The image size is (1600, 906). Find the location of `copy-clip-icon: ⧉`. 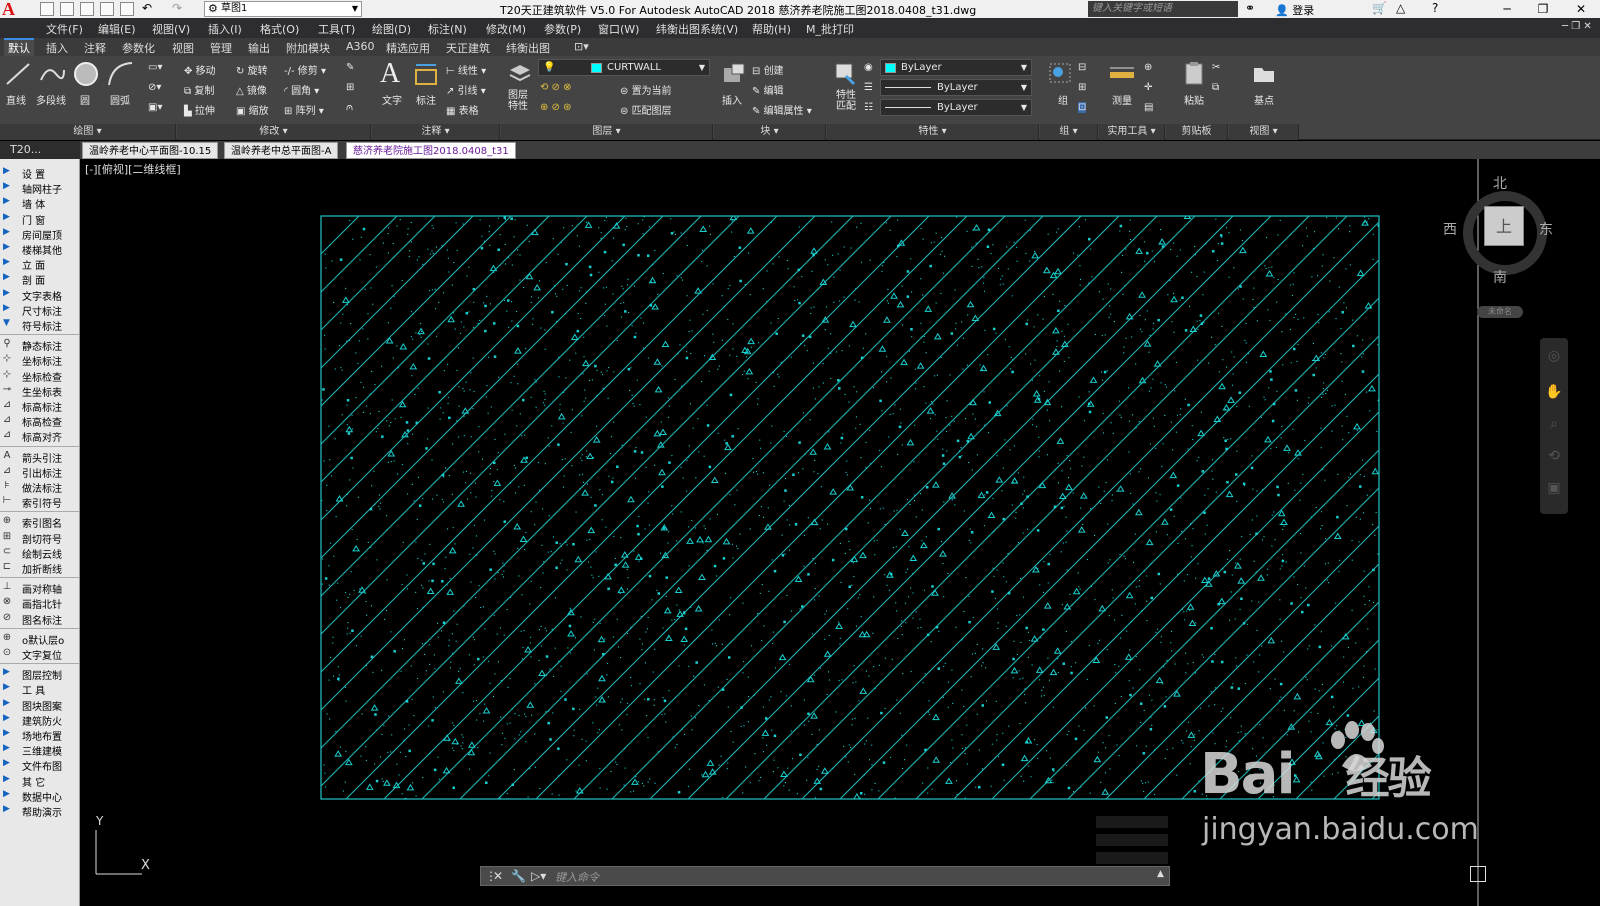

copy-clip-icon: ⧉ is located at coordinates (1215, 87).